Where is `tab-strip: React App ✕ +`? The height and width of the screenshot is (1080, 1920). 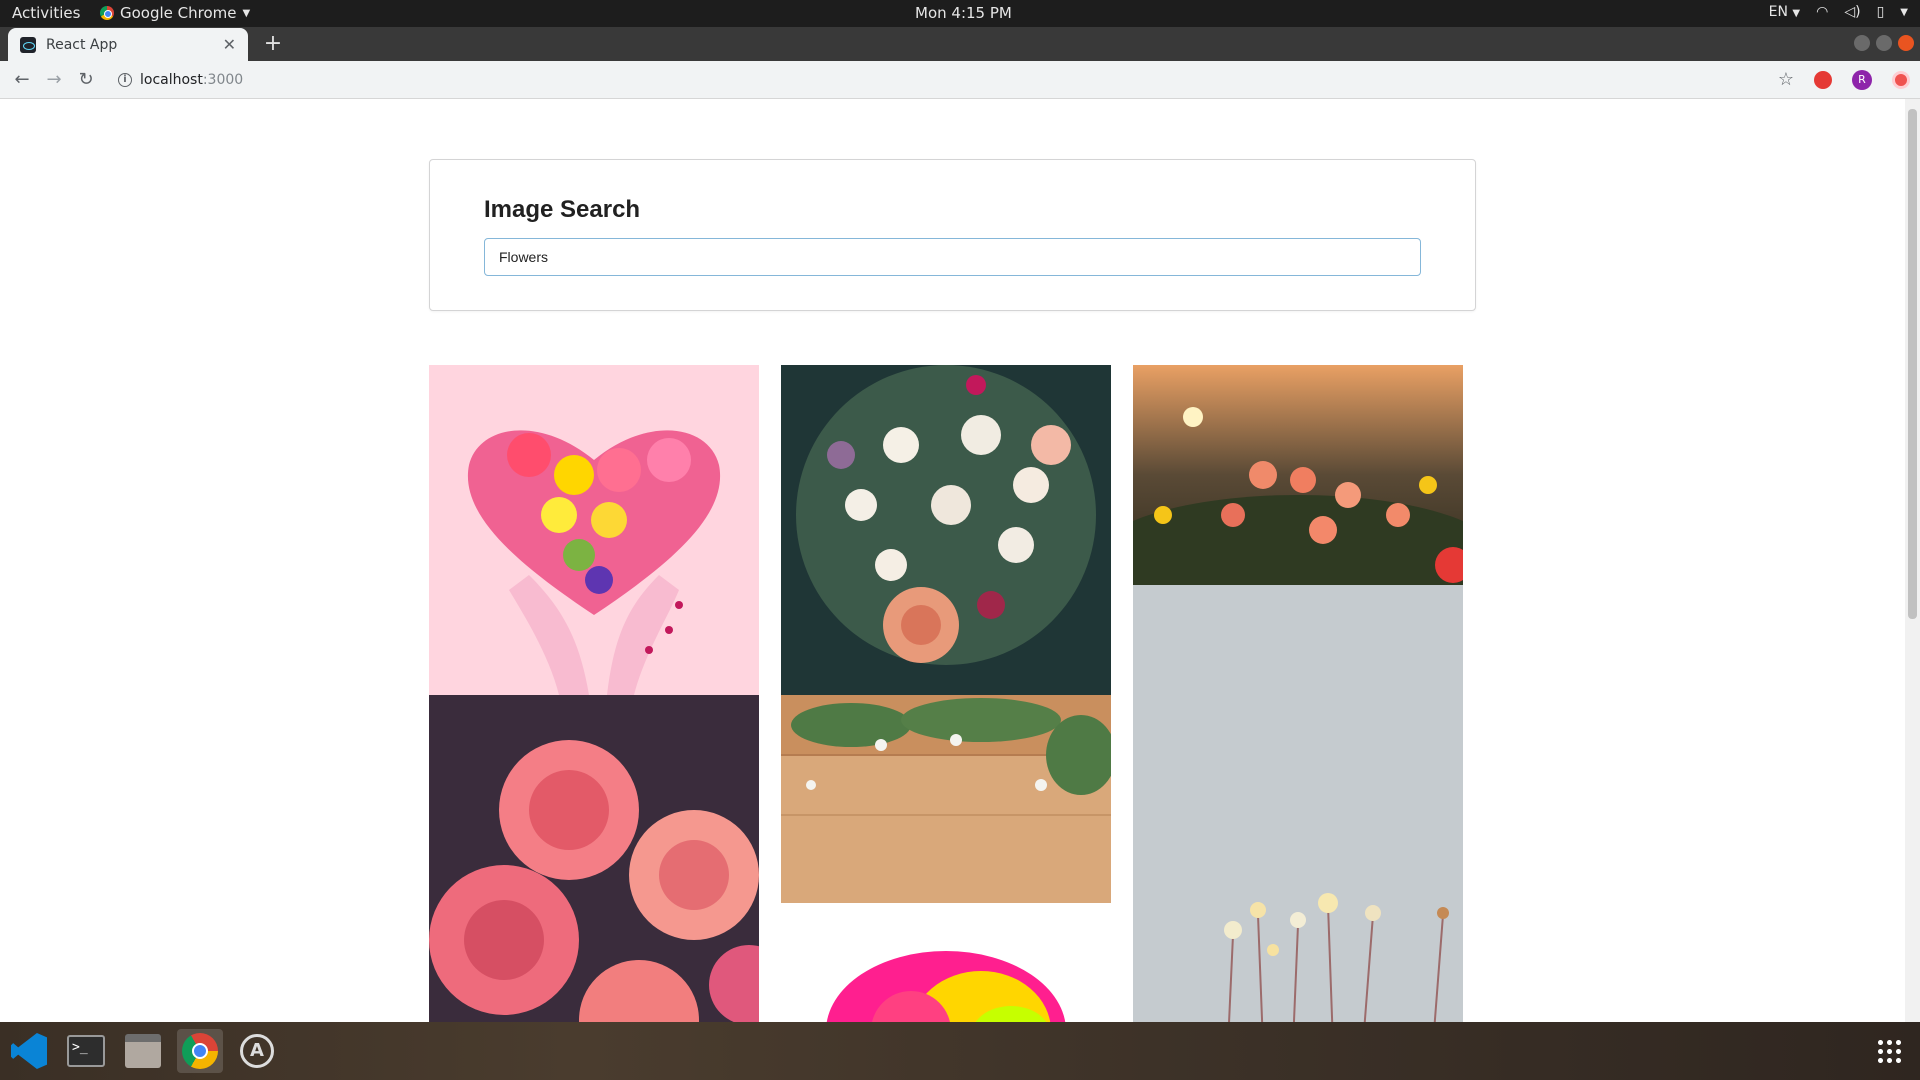
tab-strip: React App ✕ + is located at coordinates (960, 44).